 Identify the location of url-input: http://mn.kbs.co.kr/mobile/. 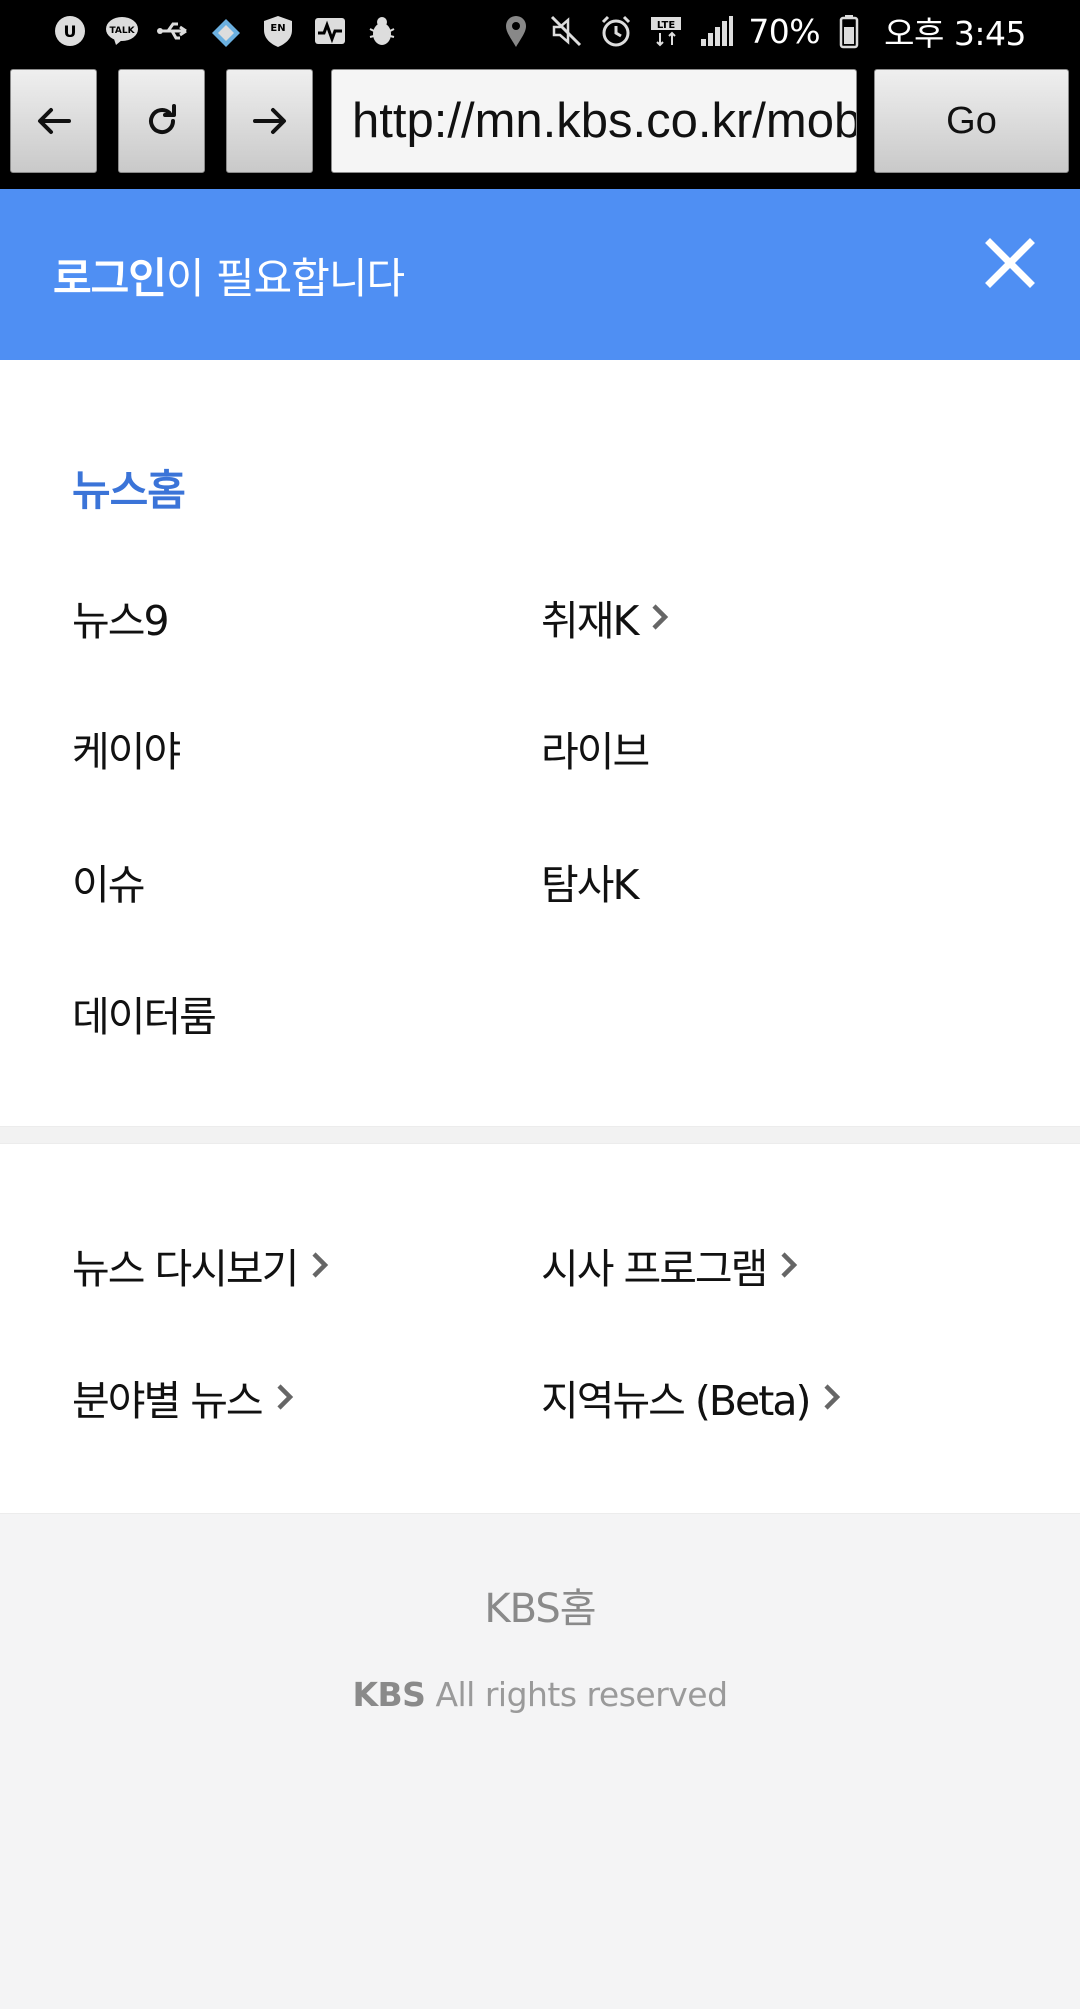
(594, 121).